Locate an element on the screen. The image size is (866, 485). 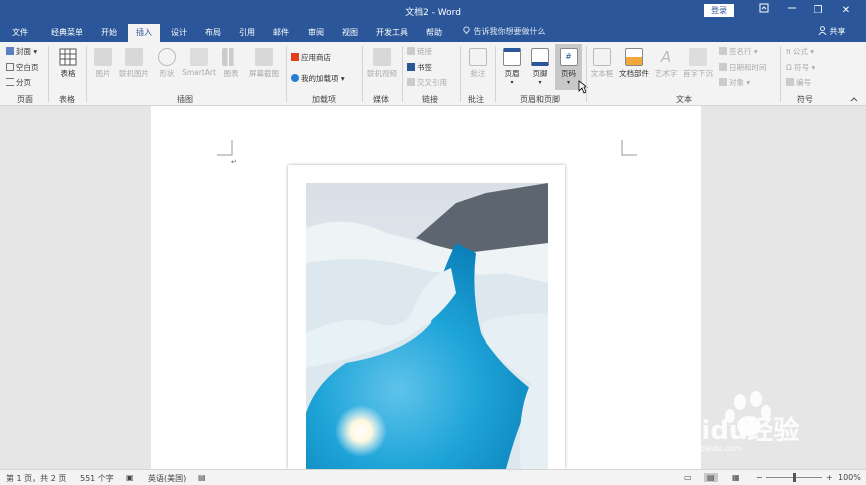
tab-mailings: 邮件 is located at coordinates (281, 33).